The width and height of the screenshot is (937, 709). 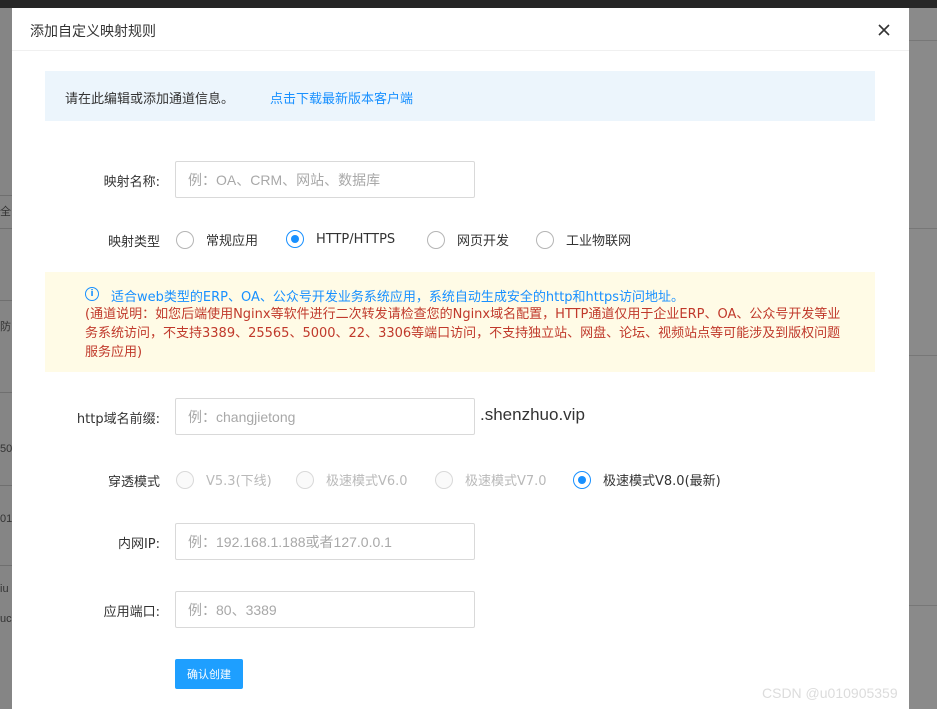 What do you see at coordinates (483, 241) in the screenshot?
I see `radio-label: 网页开发` at bounding box center [483, 241].